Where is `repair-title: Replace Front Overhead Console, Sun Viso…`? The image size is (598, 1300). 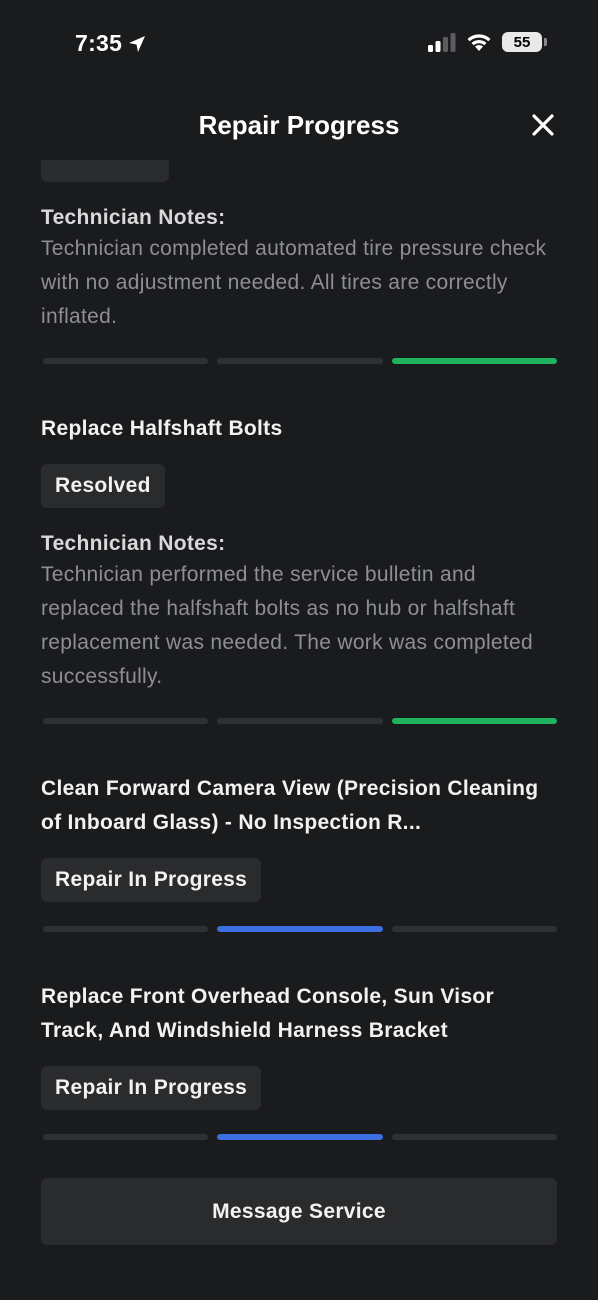
repair-title: Replace Front Overhead Console, Sun Viso… is located at coordinates (268, 1013).